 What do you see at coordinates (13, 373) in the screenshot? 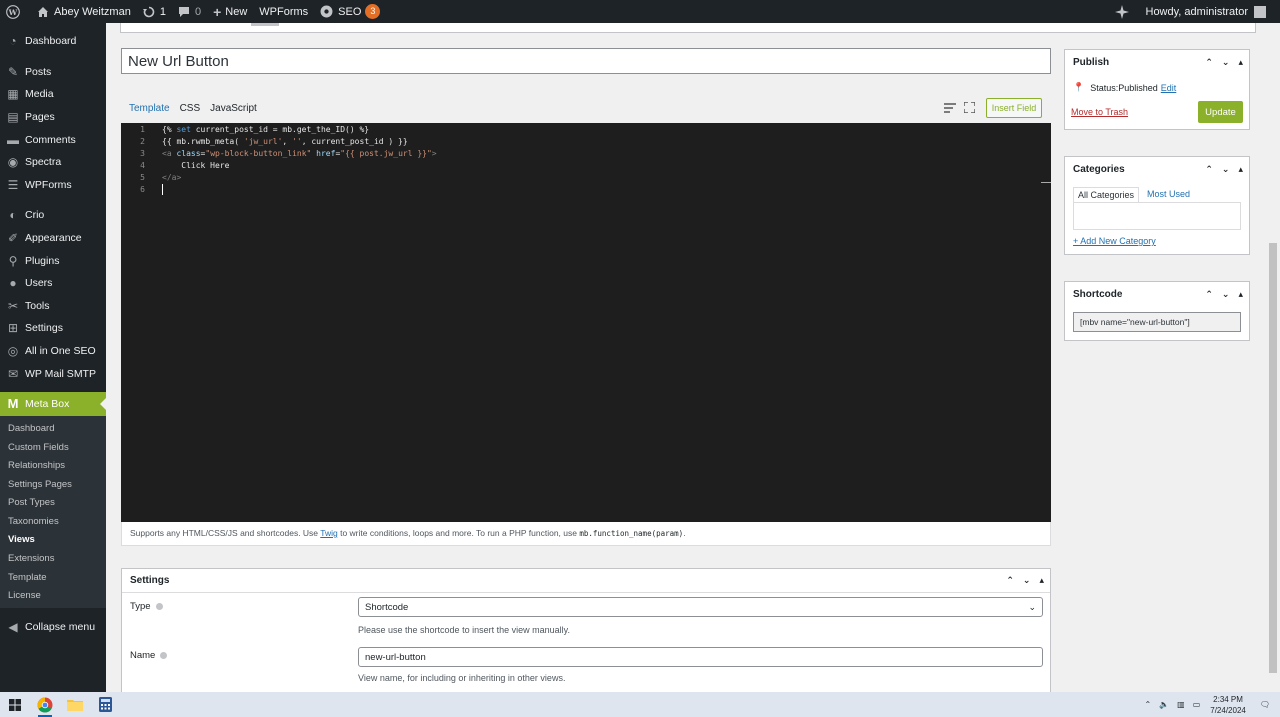
I see `mail-icon: ✉` at bounding box center [13, 373].